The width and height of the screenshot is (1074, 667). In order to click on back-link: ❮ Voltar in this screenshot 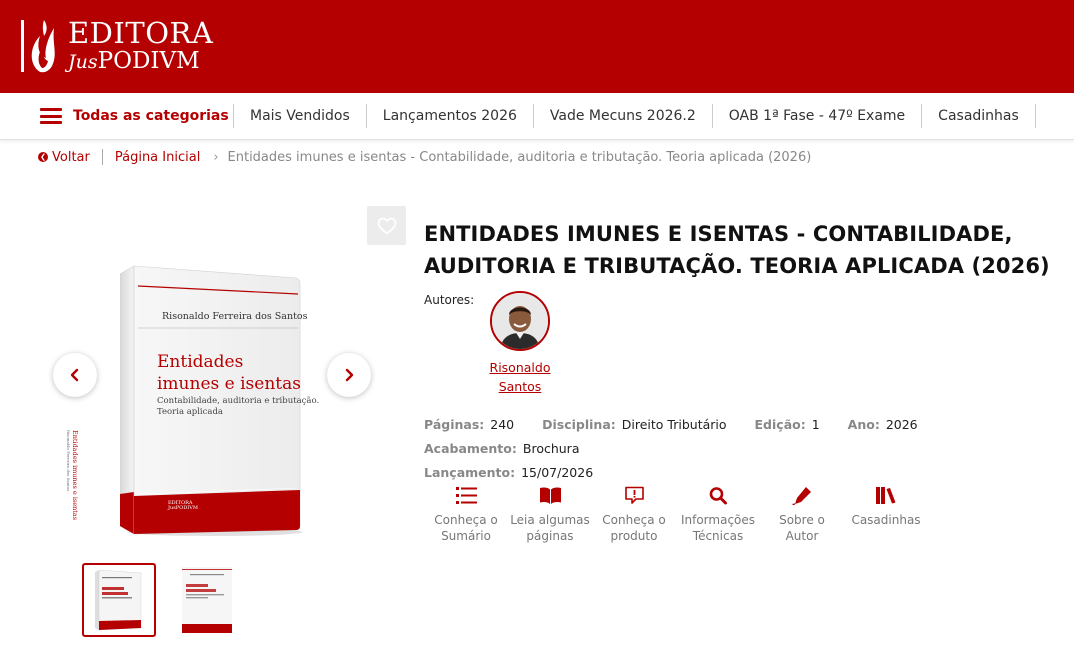, I will do `click(64, 157)`.